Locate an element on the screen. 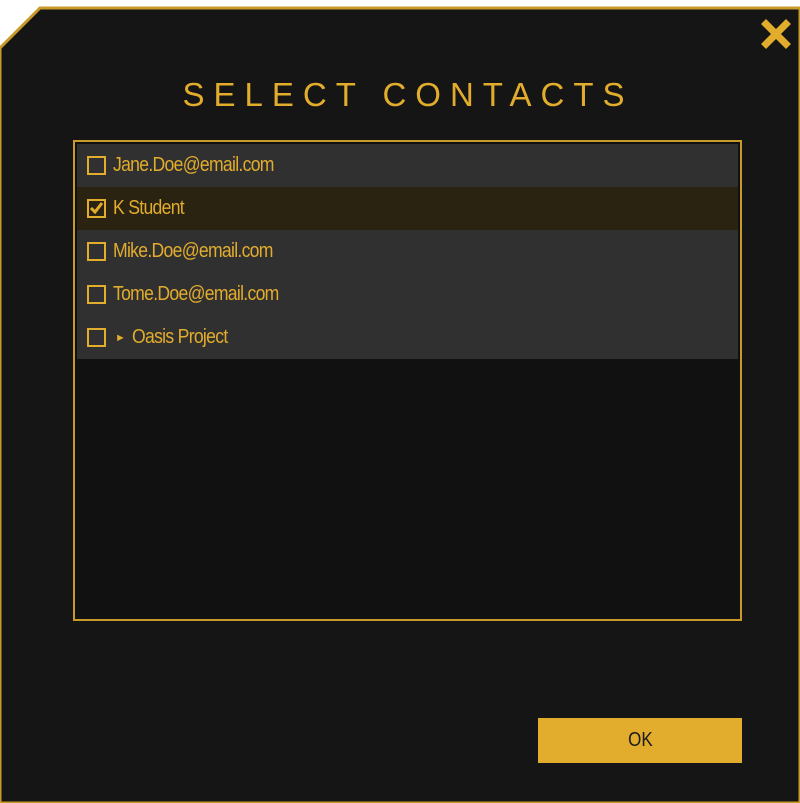  group-label: Oasis Project is located at coordinates (179, 337).